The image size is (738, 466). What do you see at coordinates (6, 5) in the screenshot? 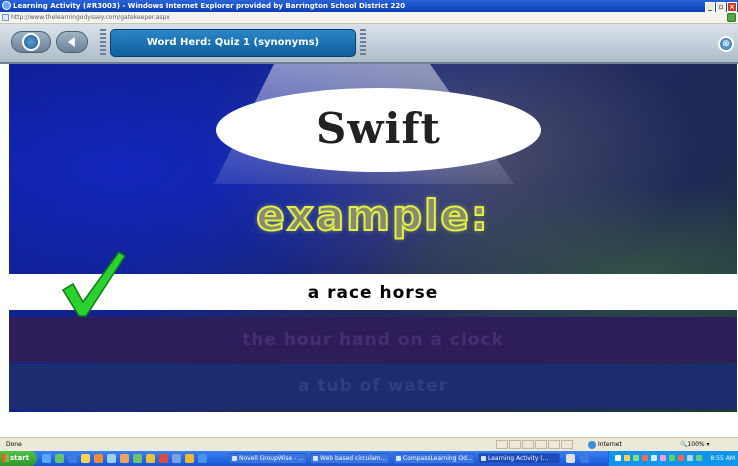
I see `ie-icon` at bounding box center [6, 5].